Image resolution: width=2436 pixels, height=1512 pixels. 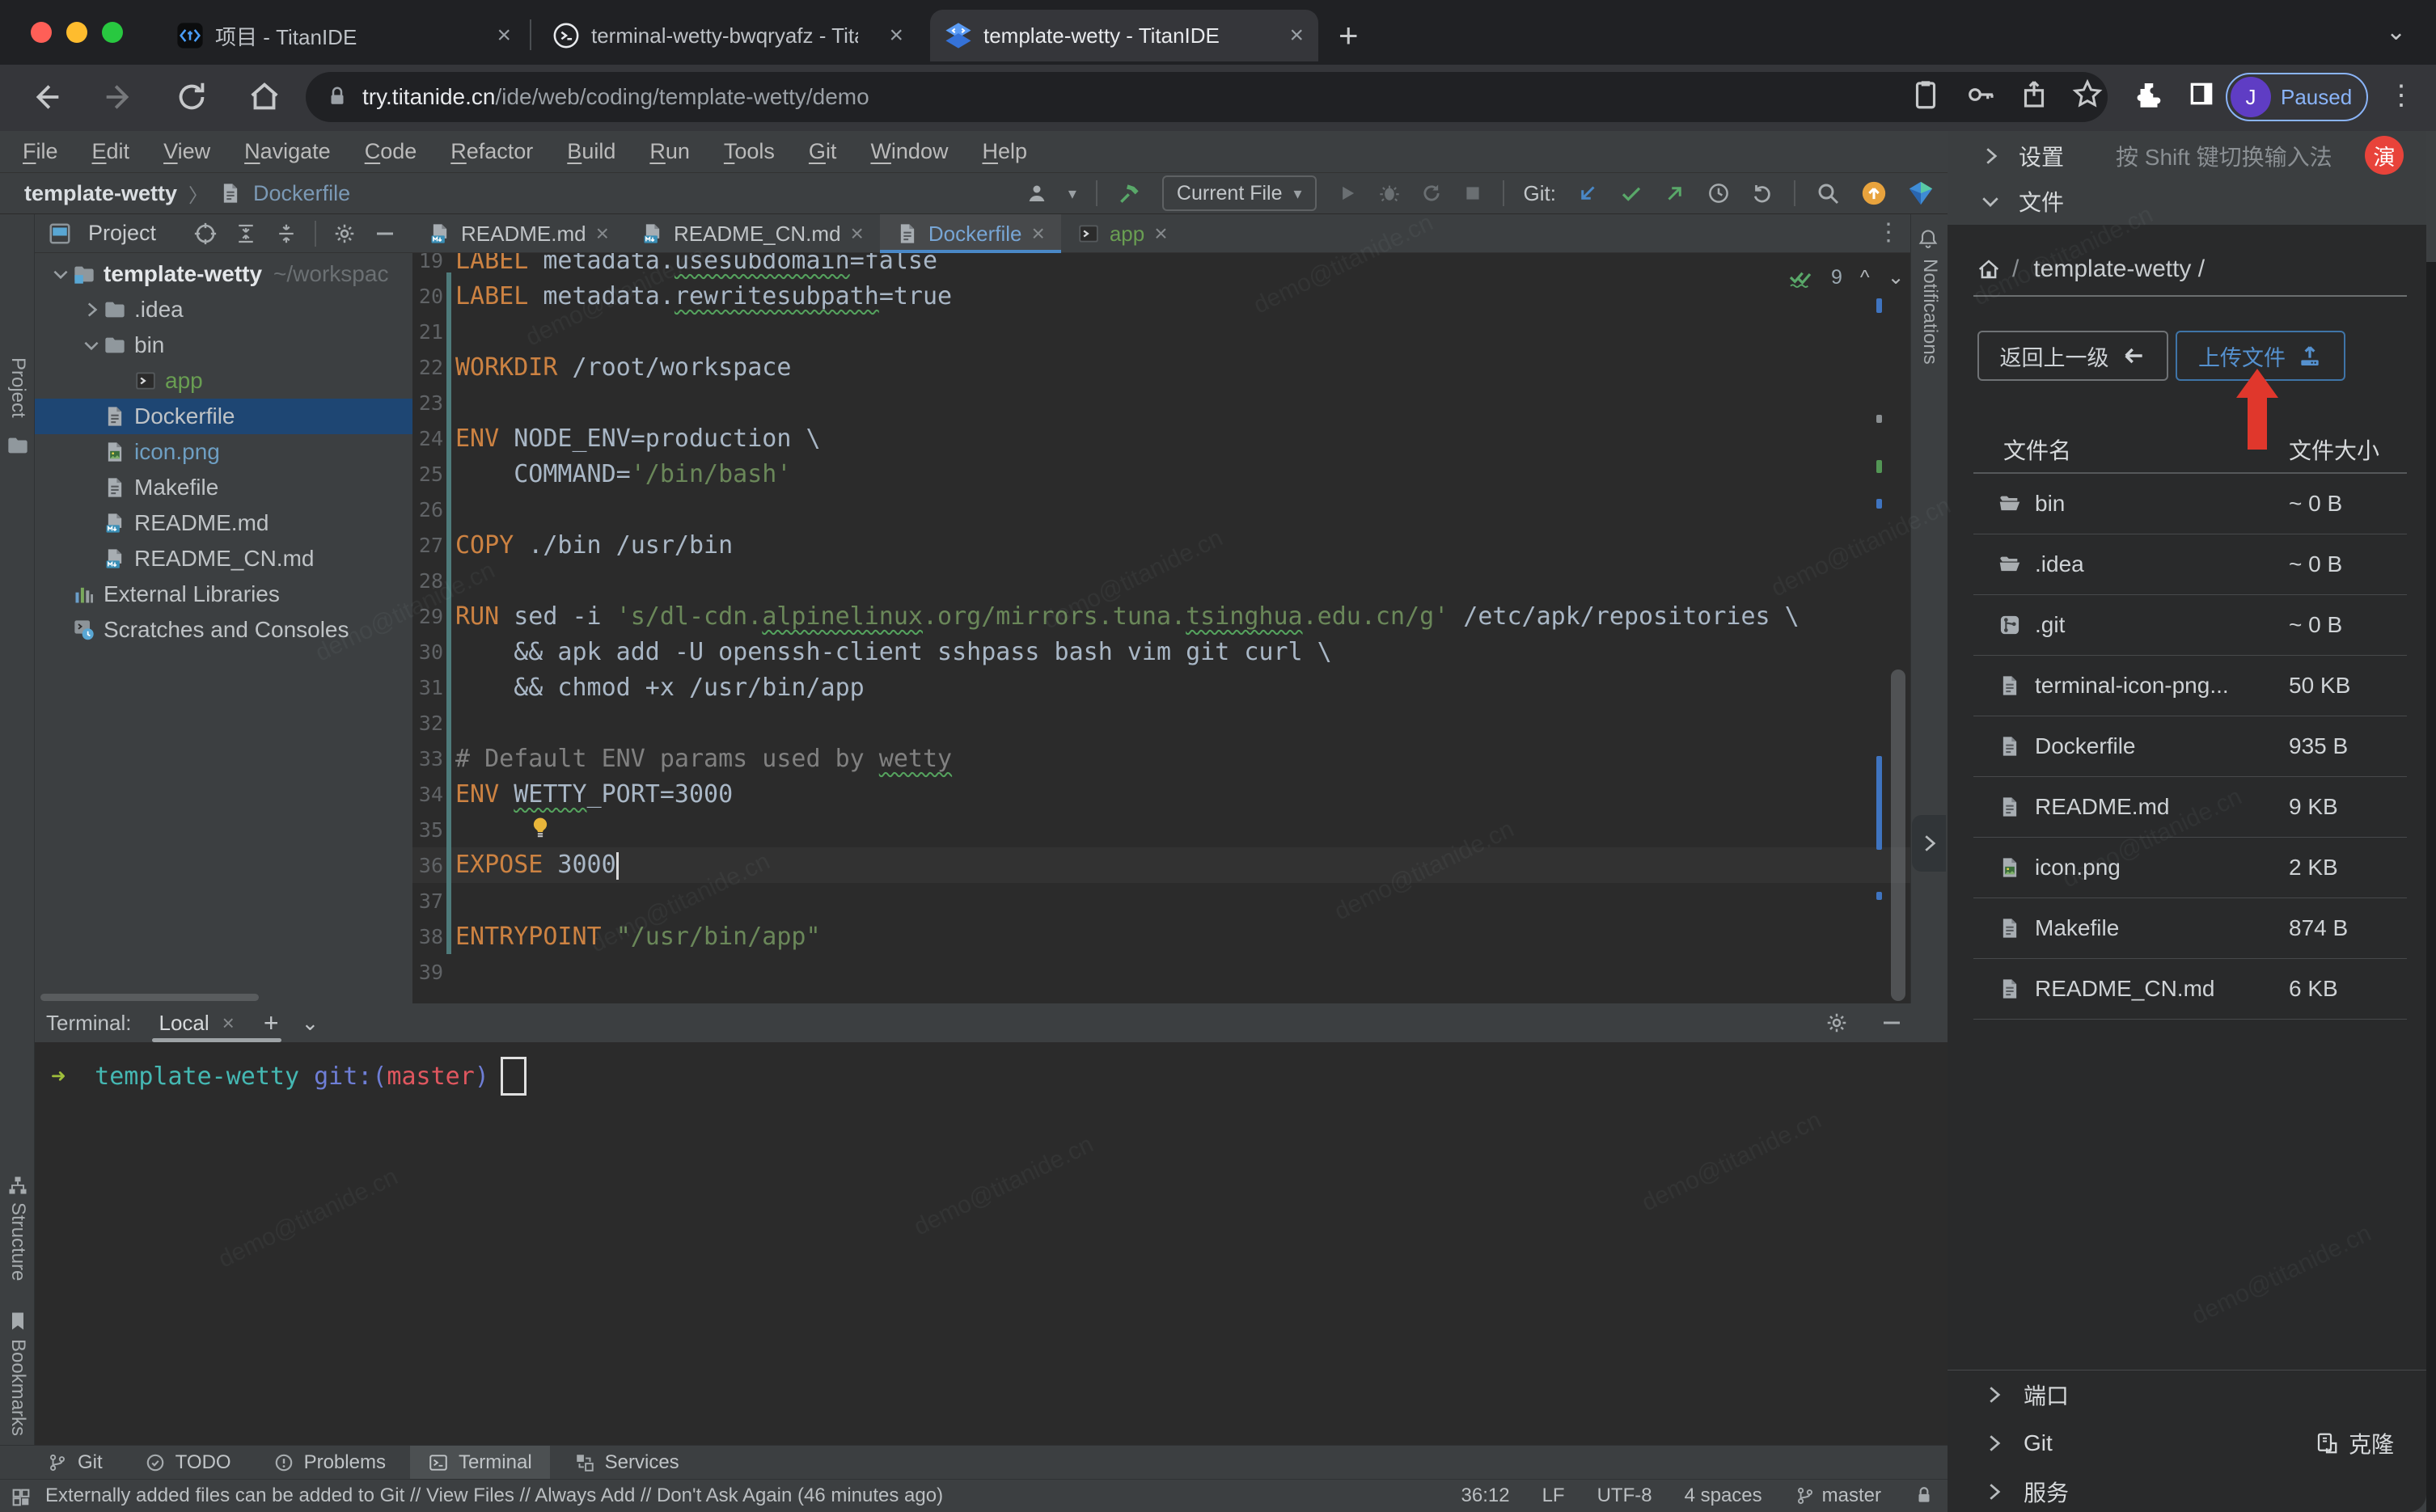 I want to click on bell-icon, so click(x=1928, y=239).